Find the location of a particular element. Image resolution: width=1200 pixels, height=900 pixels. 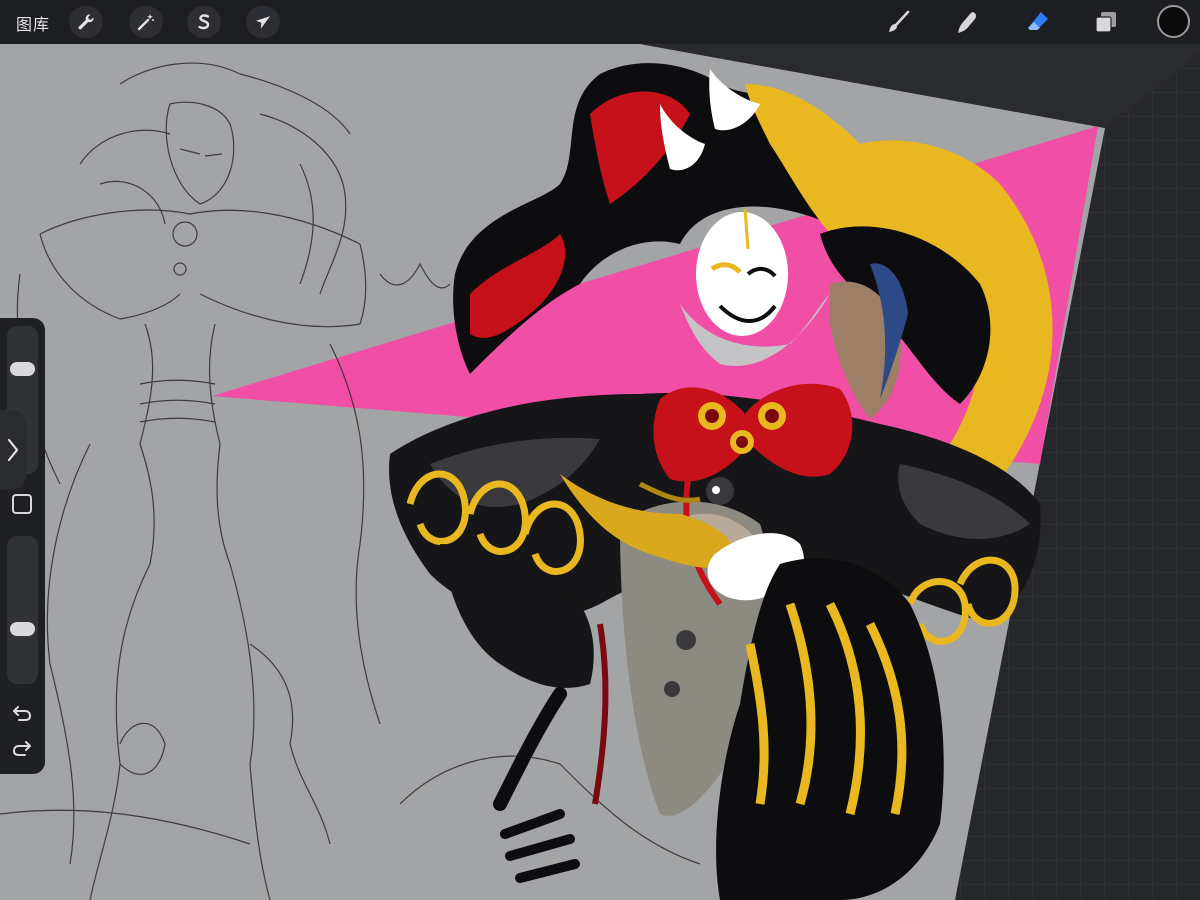

sidebar-toggle-button is located at coordinates (13, 450).